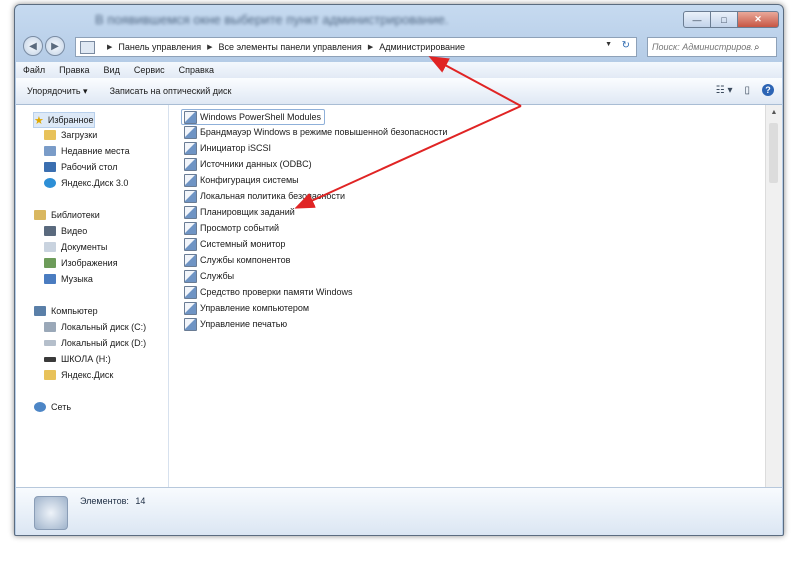 The image size is (800, 562). I want to click on scroll-thumb, so click(773, 153).